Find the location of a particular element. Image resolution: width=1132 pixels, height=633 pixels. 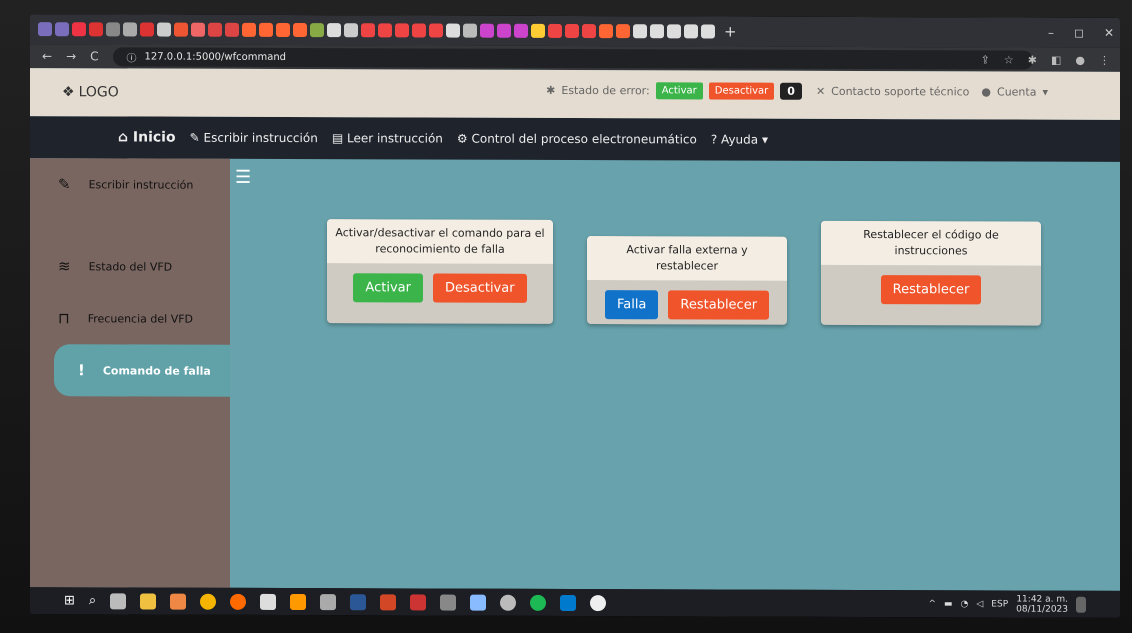

back-icon: ← is located at coordinates (47, 56).